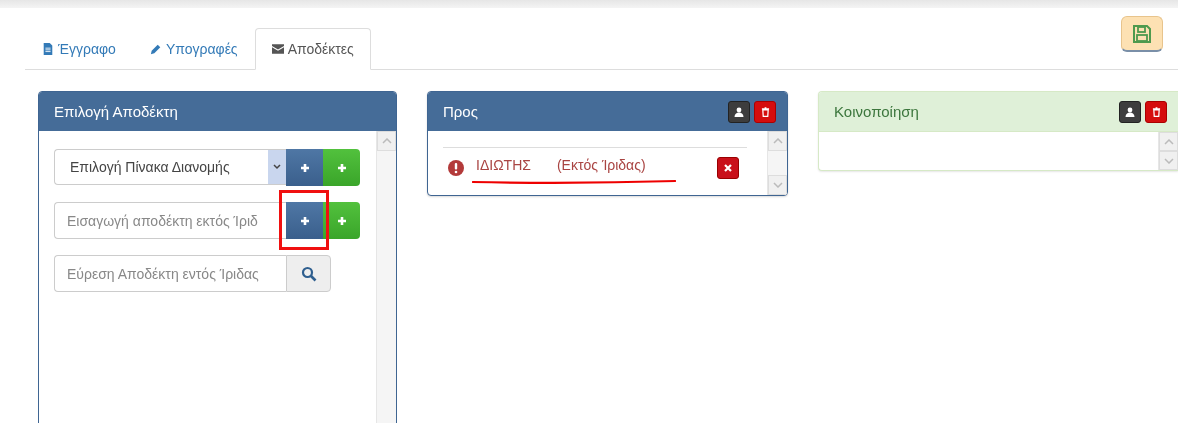 This screenshot has width=1178, height=423. What do you see at coordinates (277, 49) in the screenshot?
I see `envelope-icon` at bounding box center [277, 49].